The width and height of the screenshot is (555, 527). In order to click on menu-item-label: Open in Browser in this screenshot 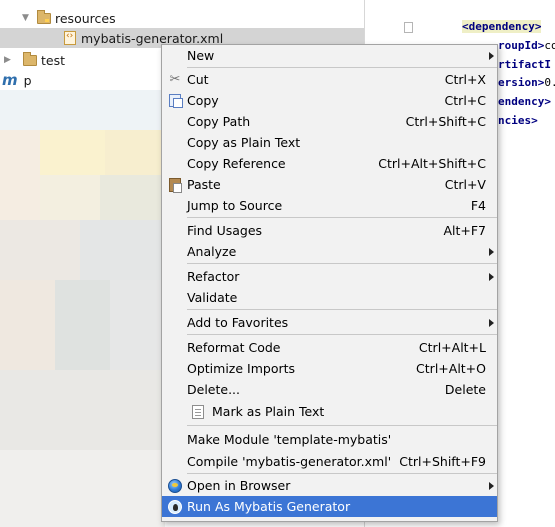, I will do `click(239, 485)`.